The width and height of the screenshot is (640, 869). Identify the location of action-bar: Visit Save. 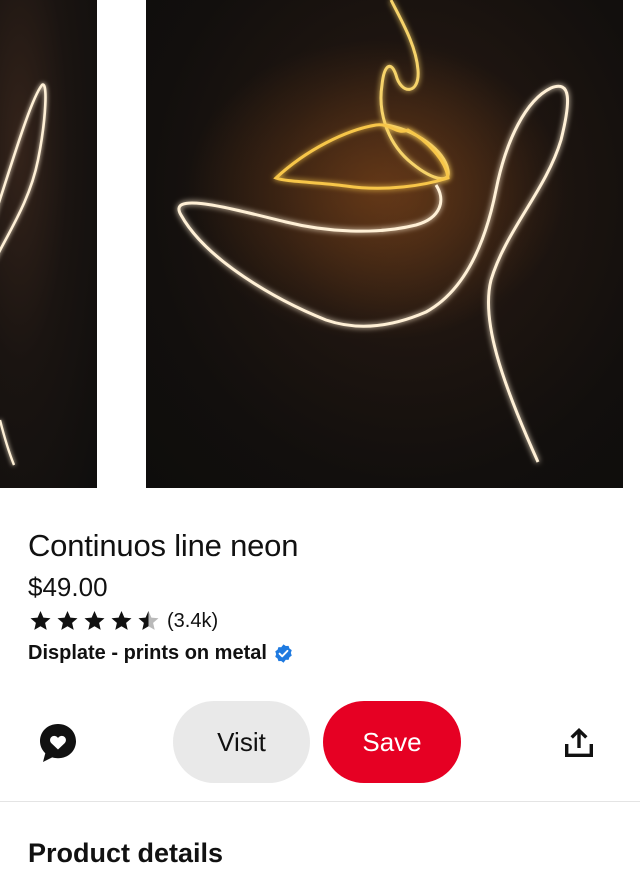
(320, 742).